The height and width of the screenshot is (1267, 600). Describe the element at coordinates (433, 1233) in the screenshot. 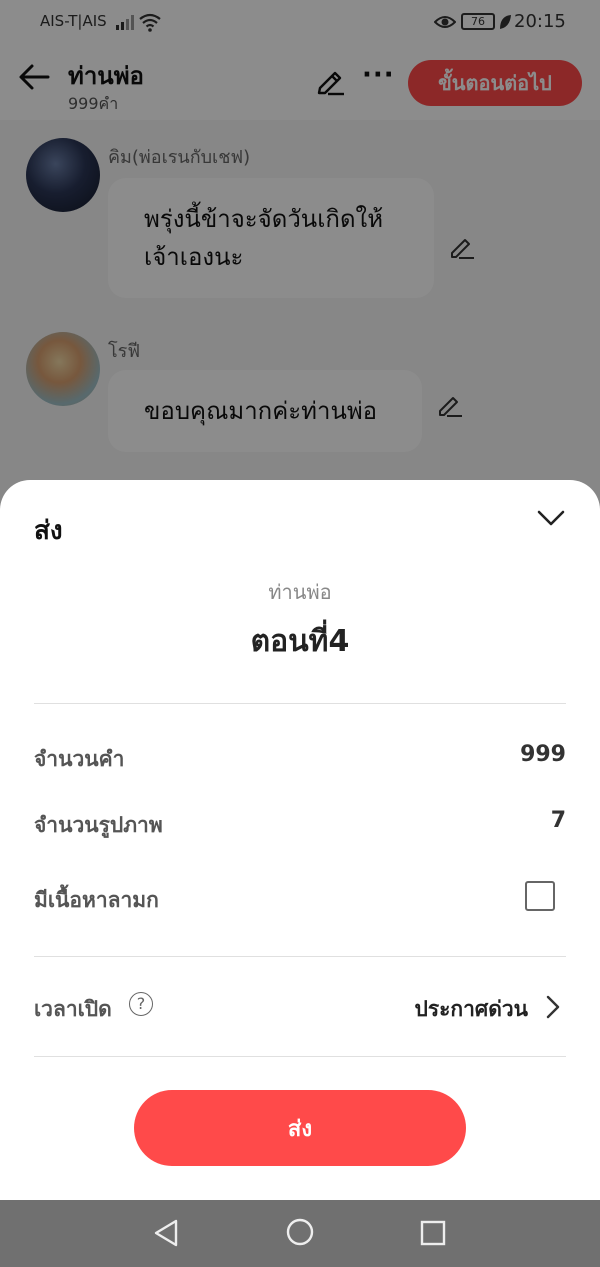

I see `nav-recent-apps-icon` at that location.